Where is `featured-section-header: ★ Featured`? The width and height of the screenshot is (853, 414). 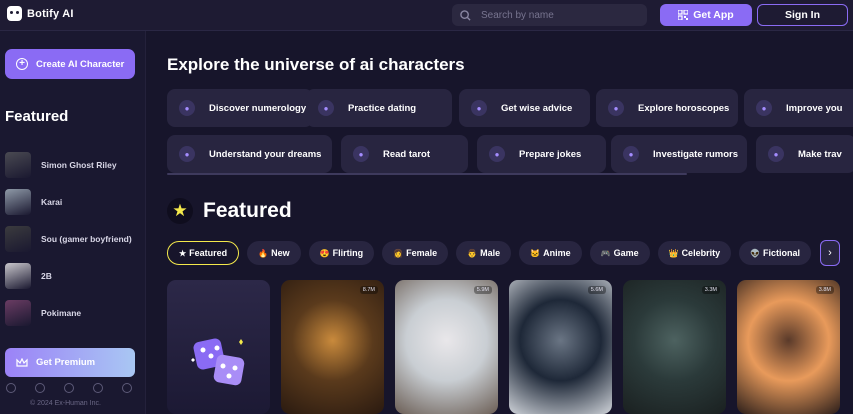 featured-section-header: ★ Featured is located at coordinates (229, 211).